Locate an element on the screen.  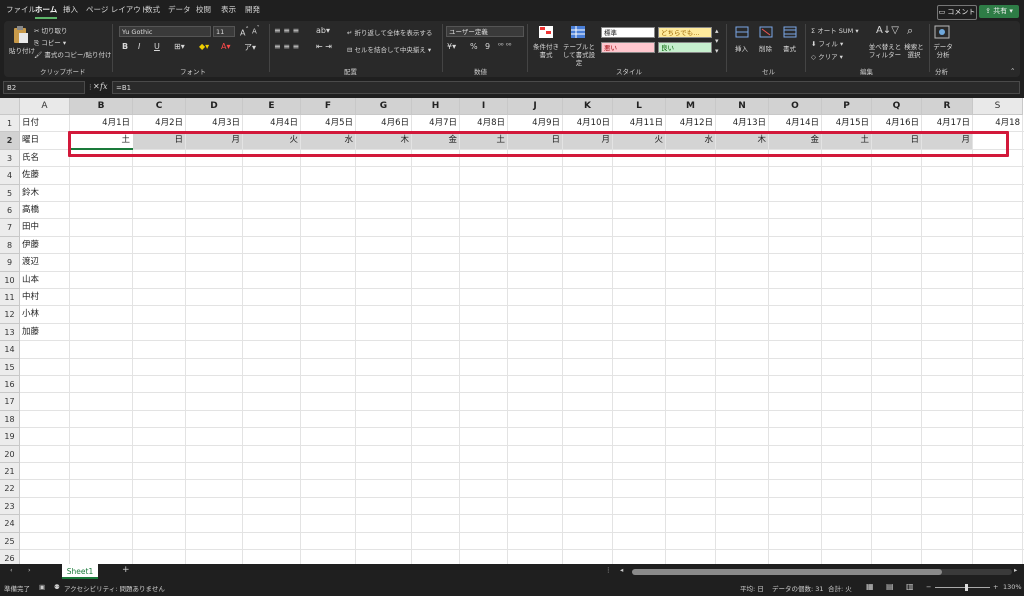
zoom-level: 130% is located at coordinates (1012, 587).